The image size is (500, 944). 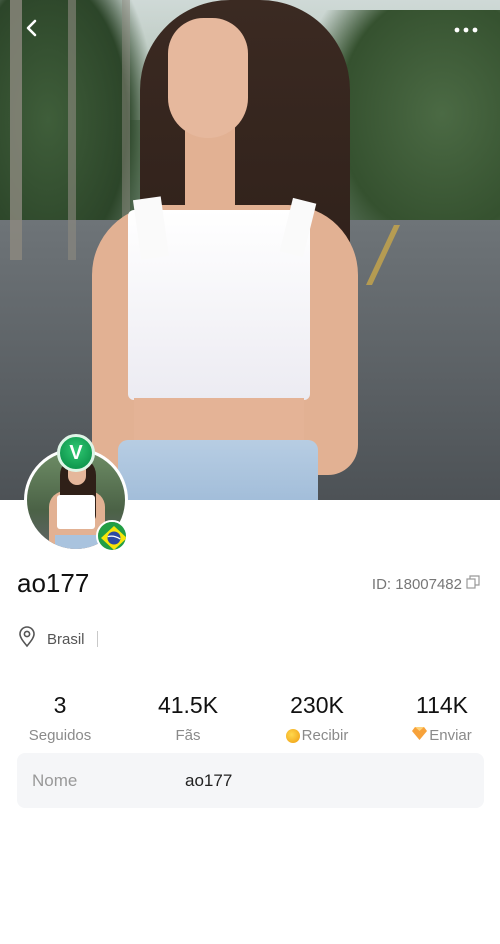 What do you see at coordinates (55, 780) in the screenshot?
I see `name-key: Nome` at bounding box center [55, 780].